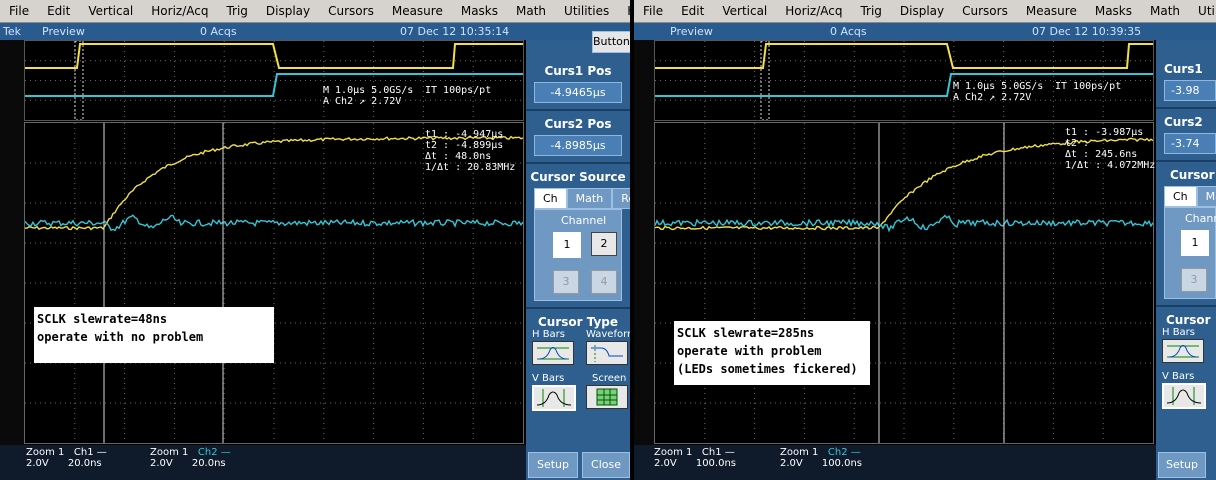 The width and height of the screenshot is (1216, 480). What do you see at coordinates (12, 31) in the screenshot?
I see `brand-label: Tek` at bounding box center [12, 31].